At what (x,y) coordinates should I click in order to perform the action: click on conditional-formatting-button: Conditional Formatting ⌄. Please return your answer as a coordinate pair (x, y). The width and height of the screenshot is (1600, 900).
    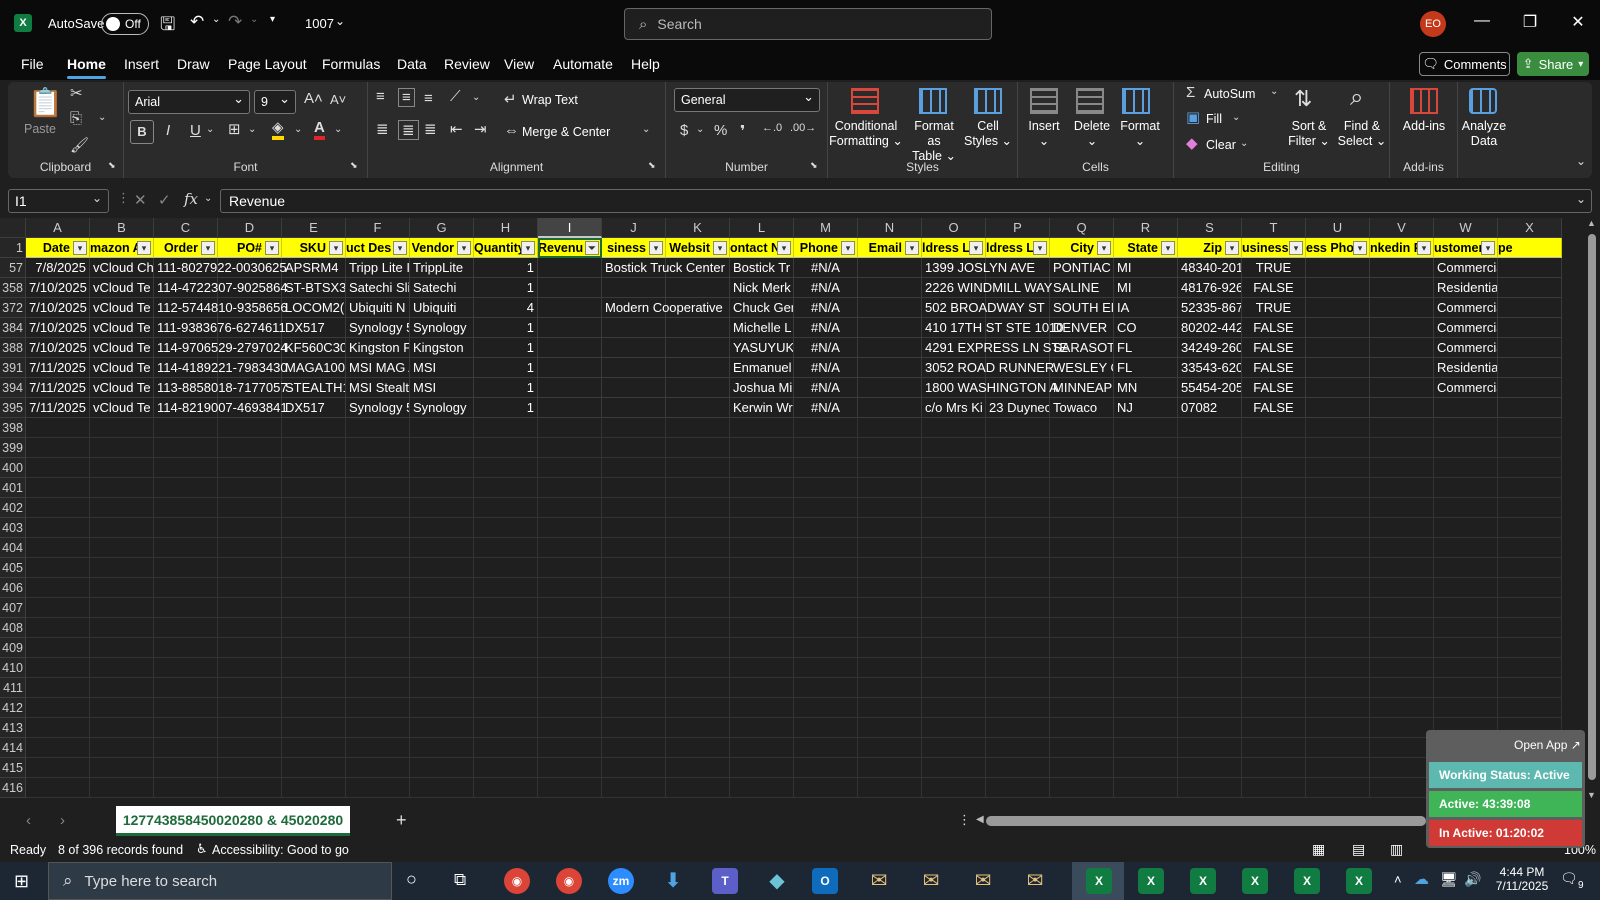
    Looking at the image, I should click on (866, 134).